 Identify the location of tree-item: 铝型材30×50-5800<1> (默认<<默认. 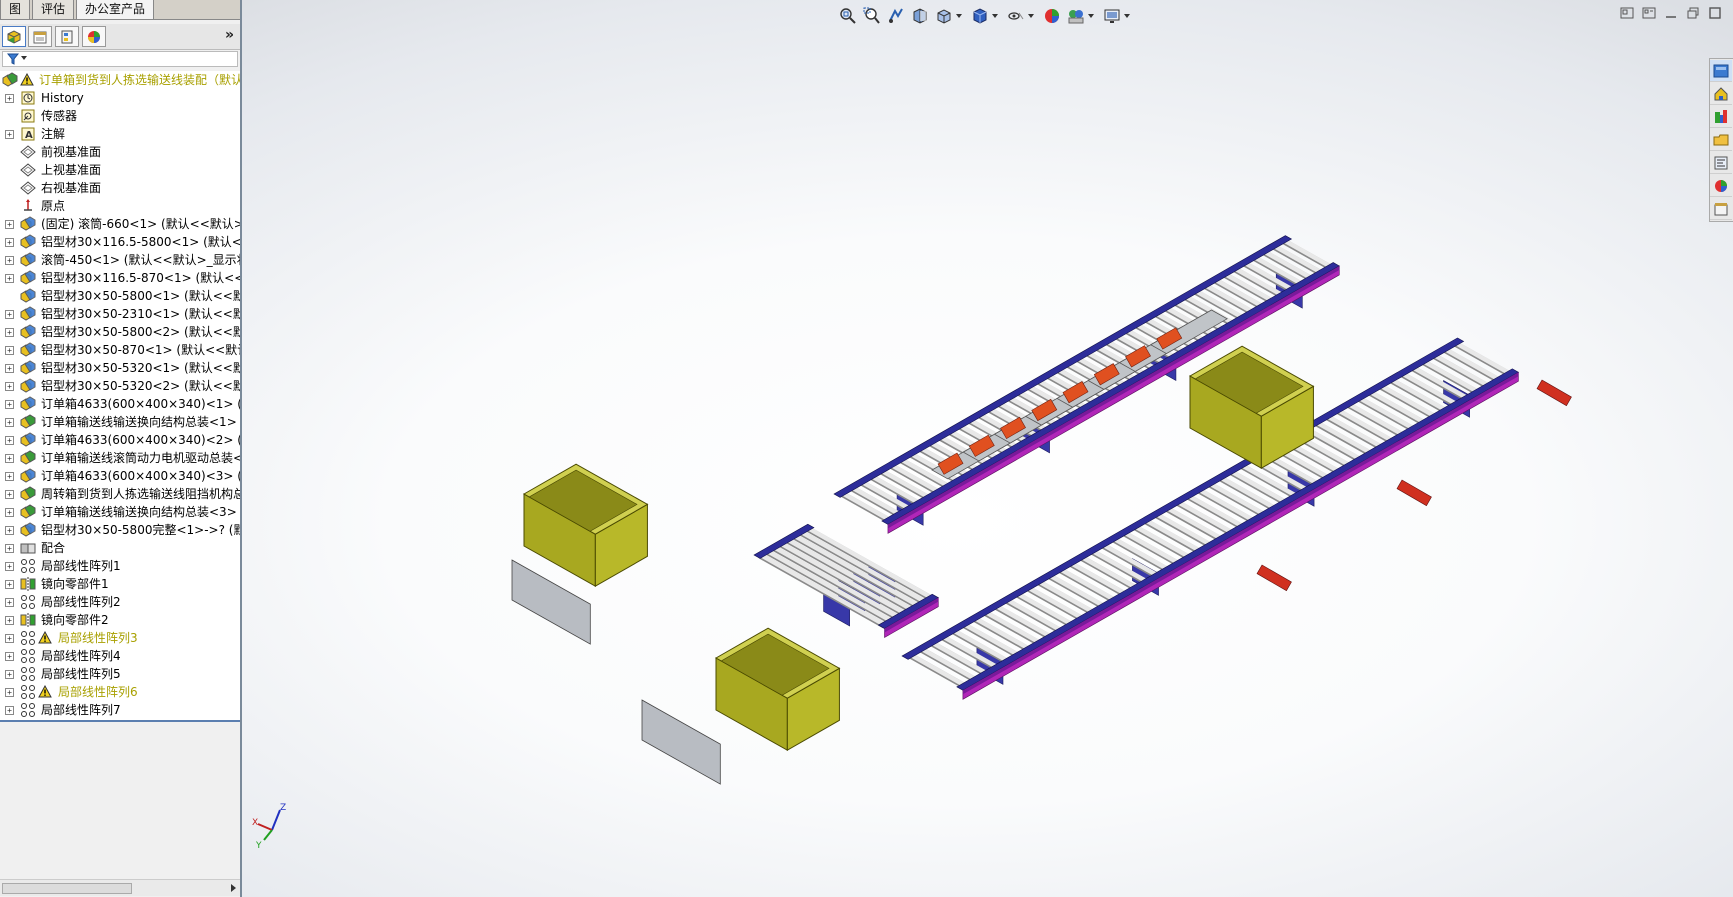
(120, 296).